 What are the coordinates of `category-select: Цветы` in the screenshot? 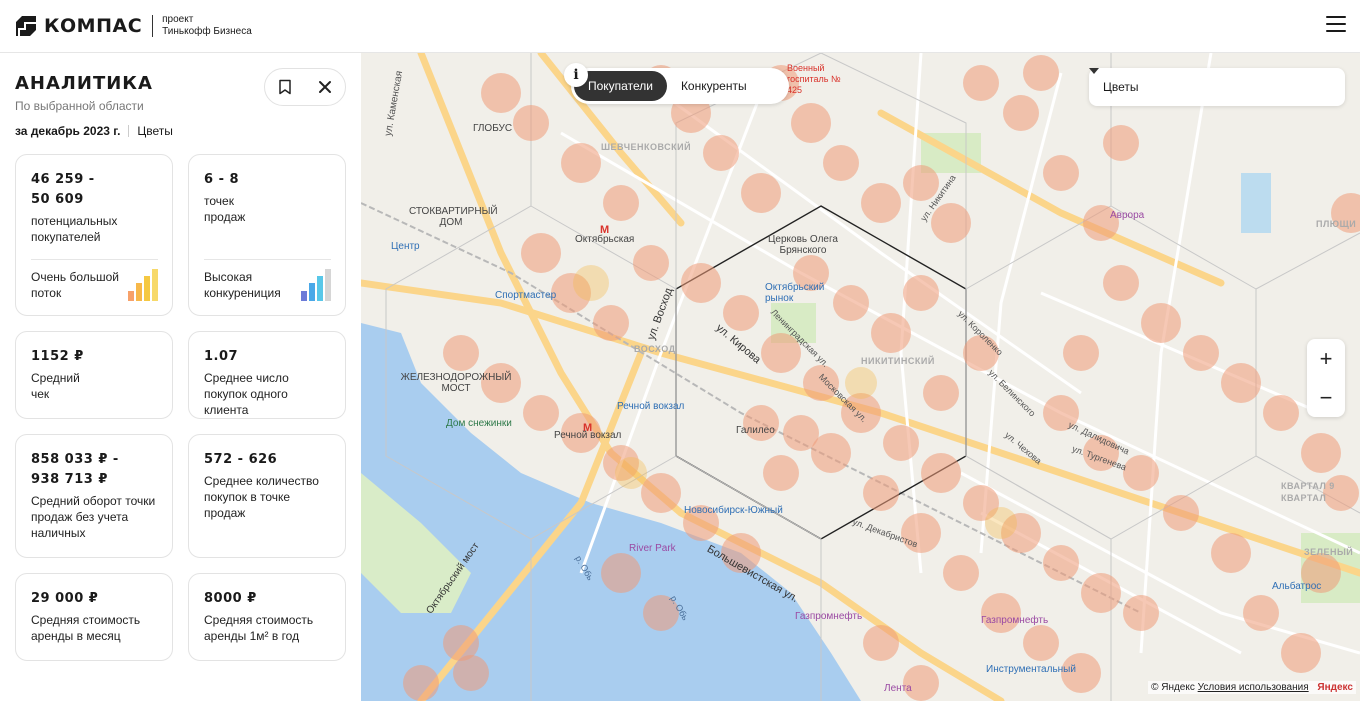 It's located at (1217, 87).